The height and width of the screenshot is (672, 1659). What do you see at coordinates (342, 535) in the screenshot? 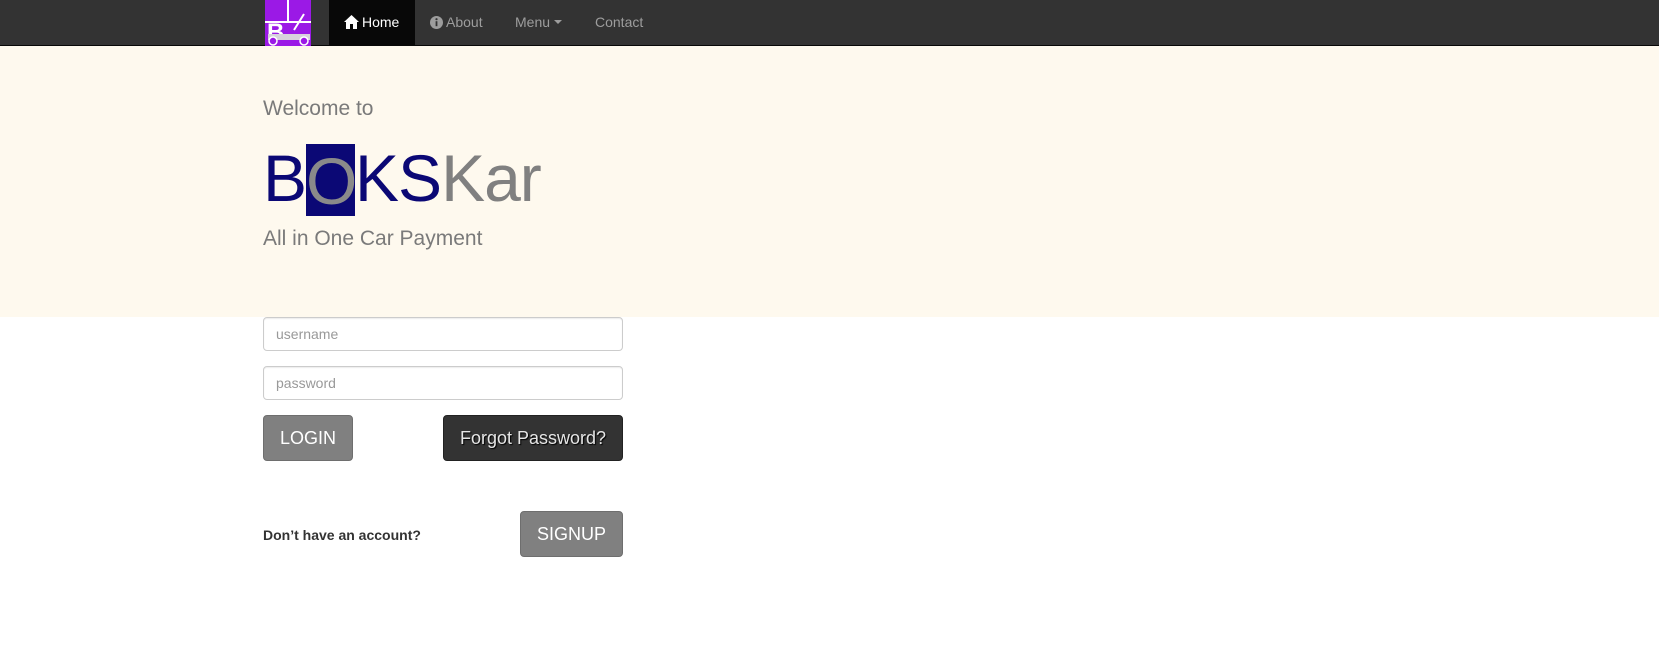
I see `no-account-text: Don’t have an account?` at bounding box center [342, 535].